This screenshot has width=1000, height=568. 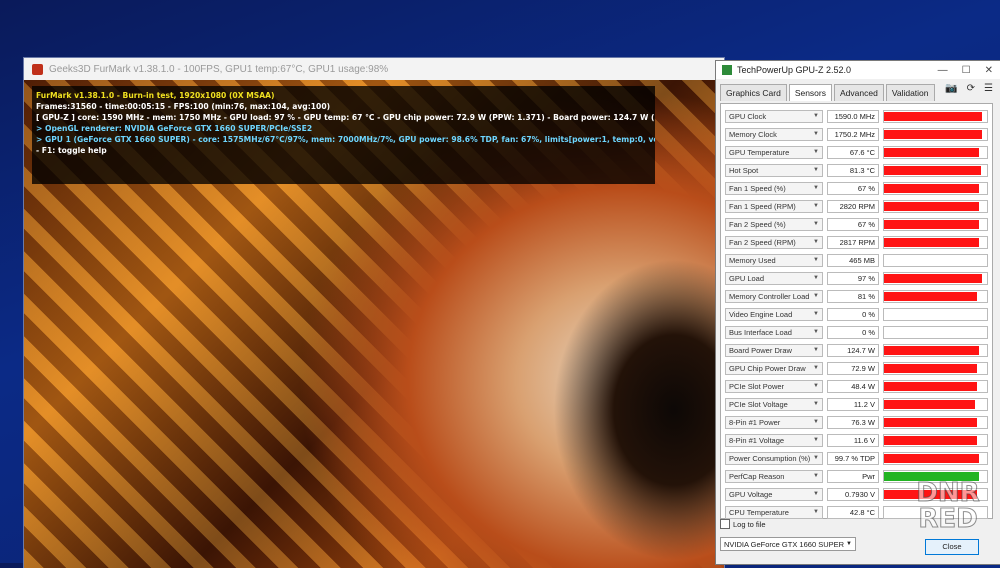 I want to click on camera-icon: 📷, so click(x=951, y=88).